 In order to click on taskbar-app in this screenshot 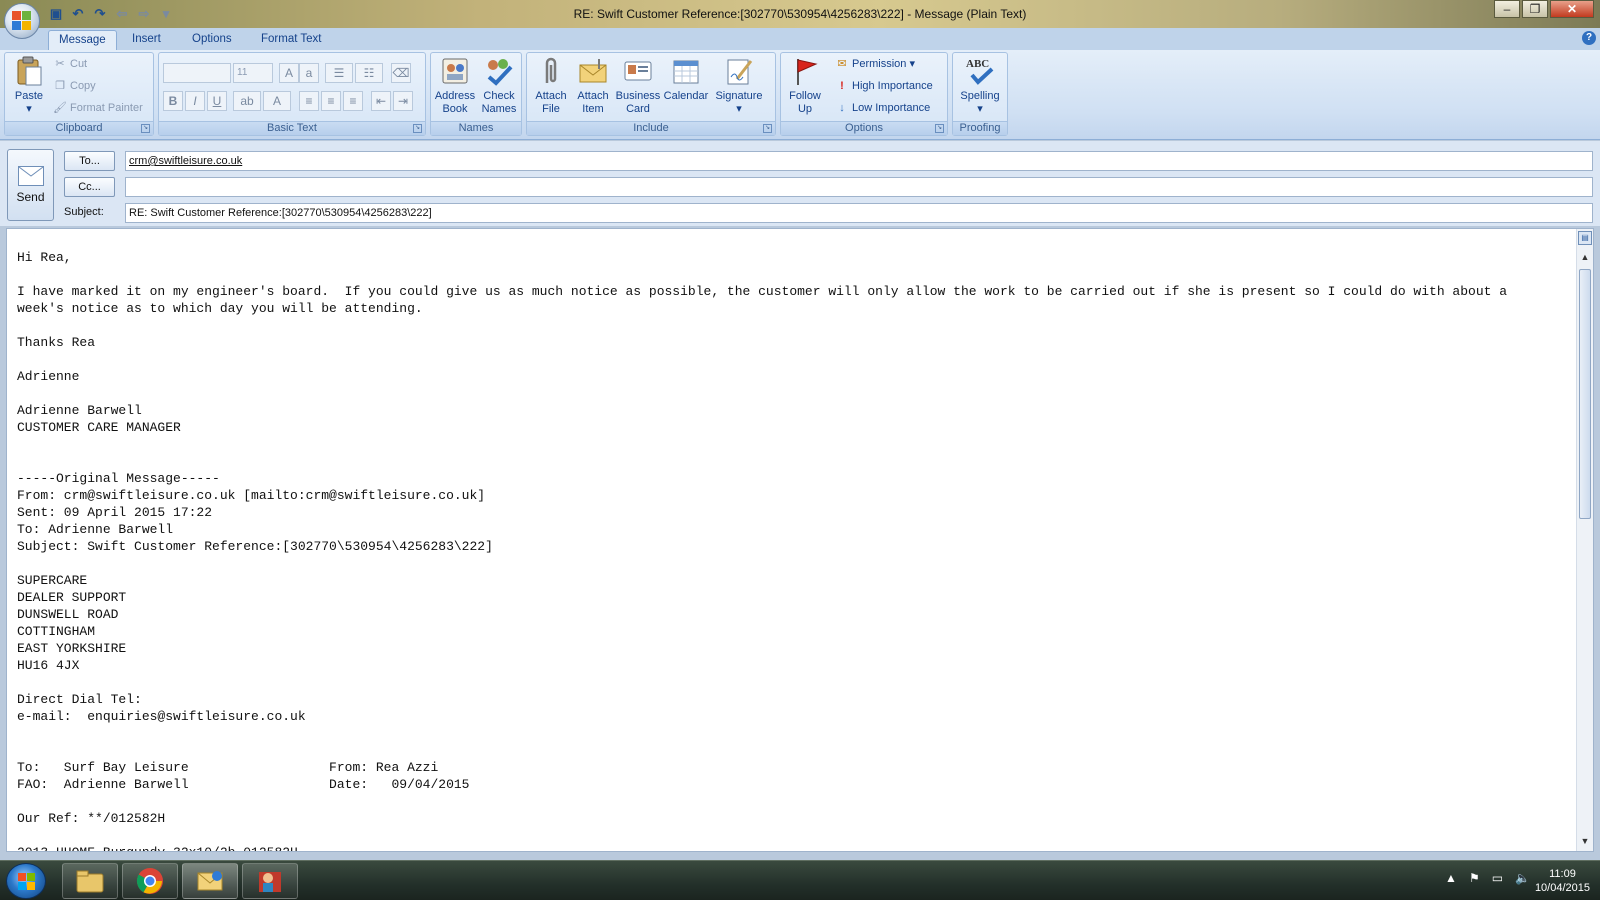, I will do `click(270, 881)`.